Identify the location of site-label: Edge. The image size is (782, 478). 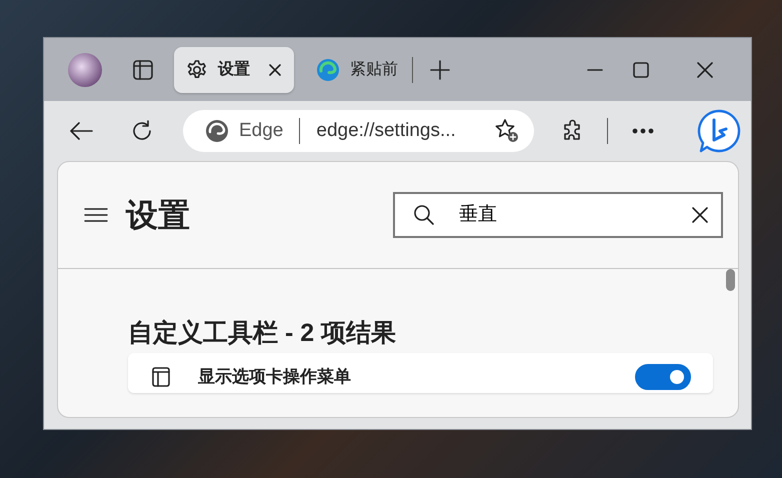
(261, 130).